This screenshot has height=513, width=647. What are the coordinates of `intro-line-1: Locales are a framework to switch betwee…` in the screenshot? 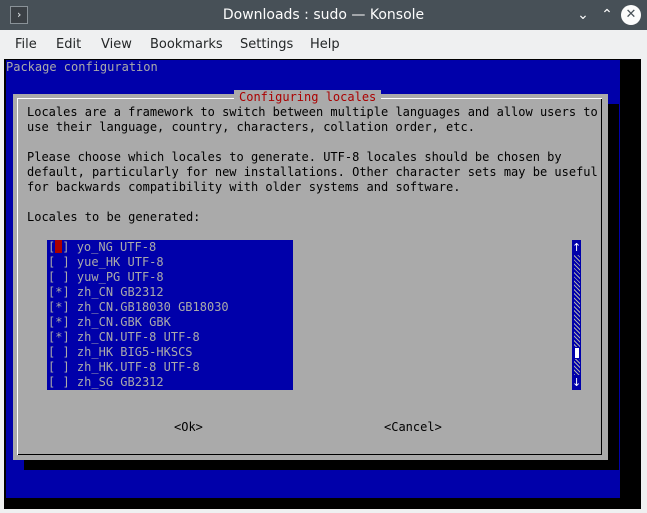 It's located at (312, 112).